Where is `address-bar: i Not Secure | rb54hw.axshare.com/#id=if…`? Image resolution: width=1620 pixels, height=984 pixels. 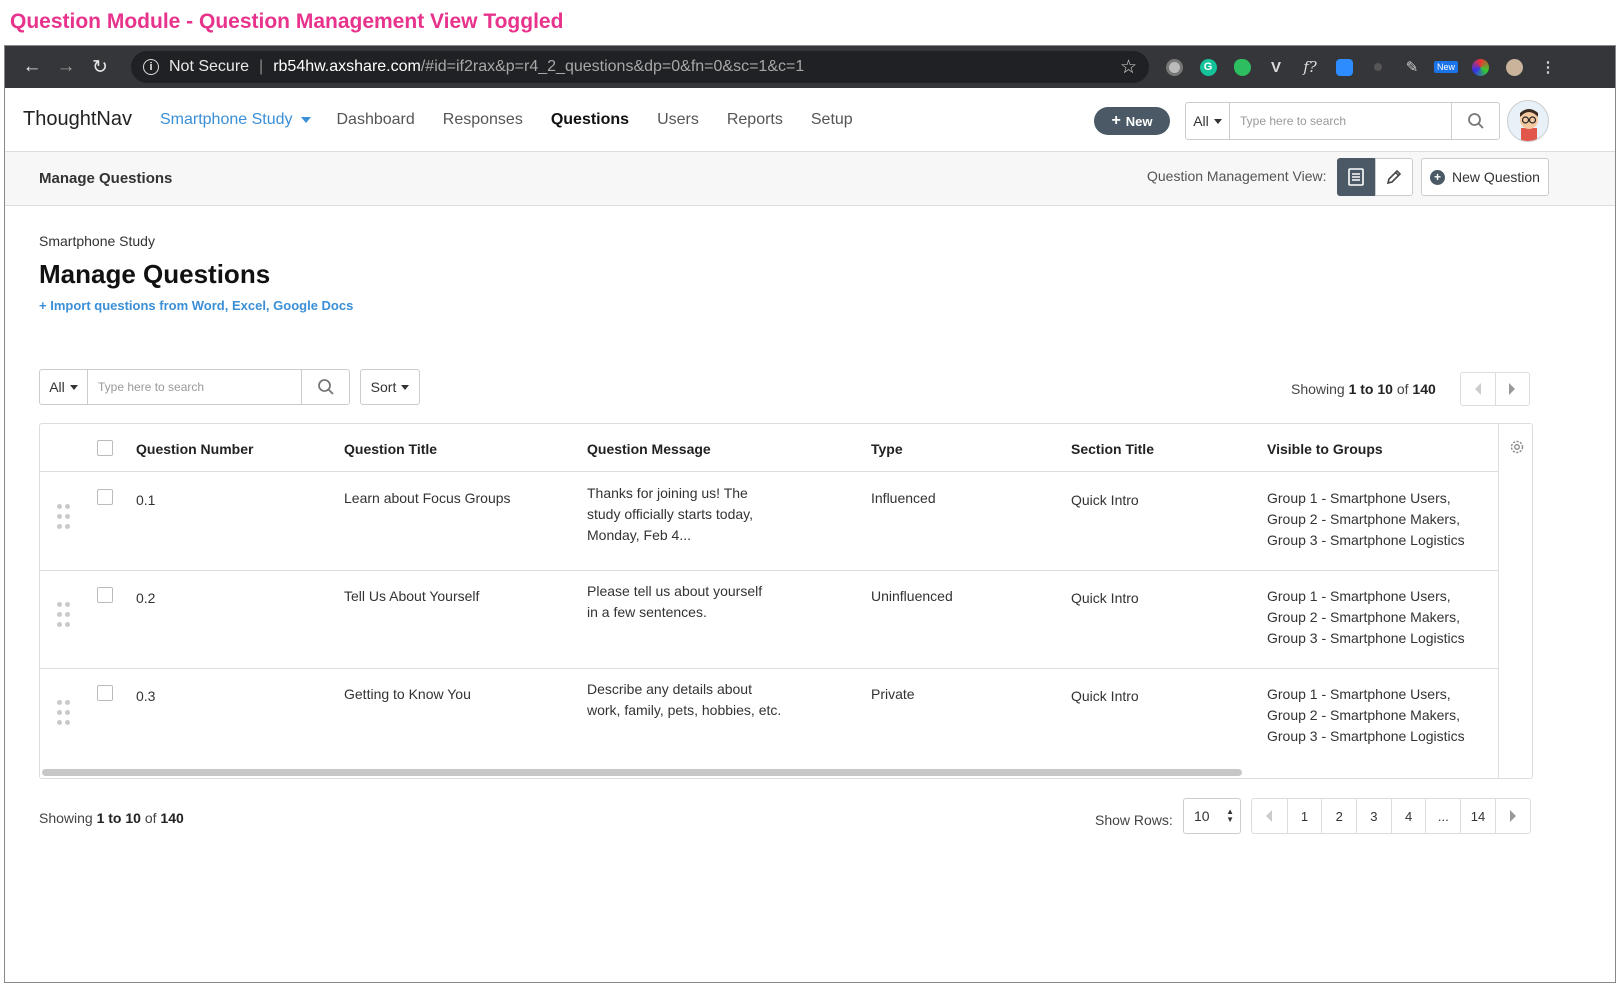 address-bar: i Not Secure | rb54hw.axshare.com/#id=if… is located at coordinates (640, 67).